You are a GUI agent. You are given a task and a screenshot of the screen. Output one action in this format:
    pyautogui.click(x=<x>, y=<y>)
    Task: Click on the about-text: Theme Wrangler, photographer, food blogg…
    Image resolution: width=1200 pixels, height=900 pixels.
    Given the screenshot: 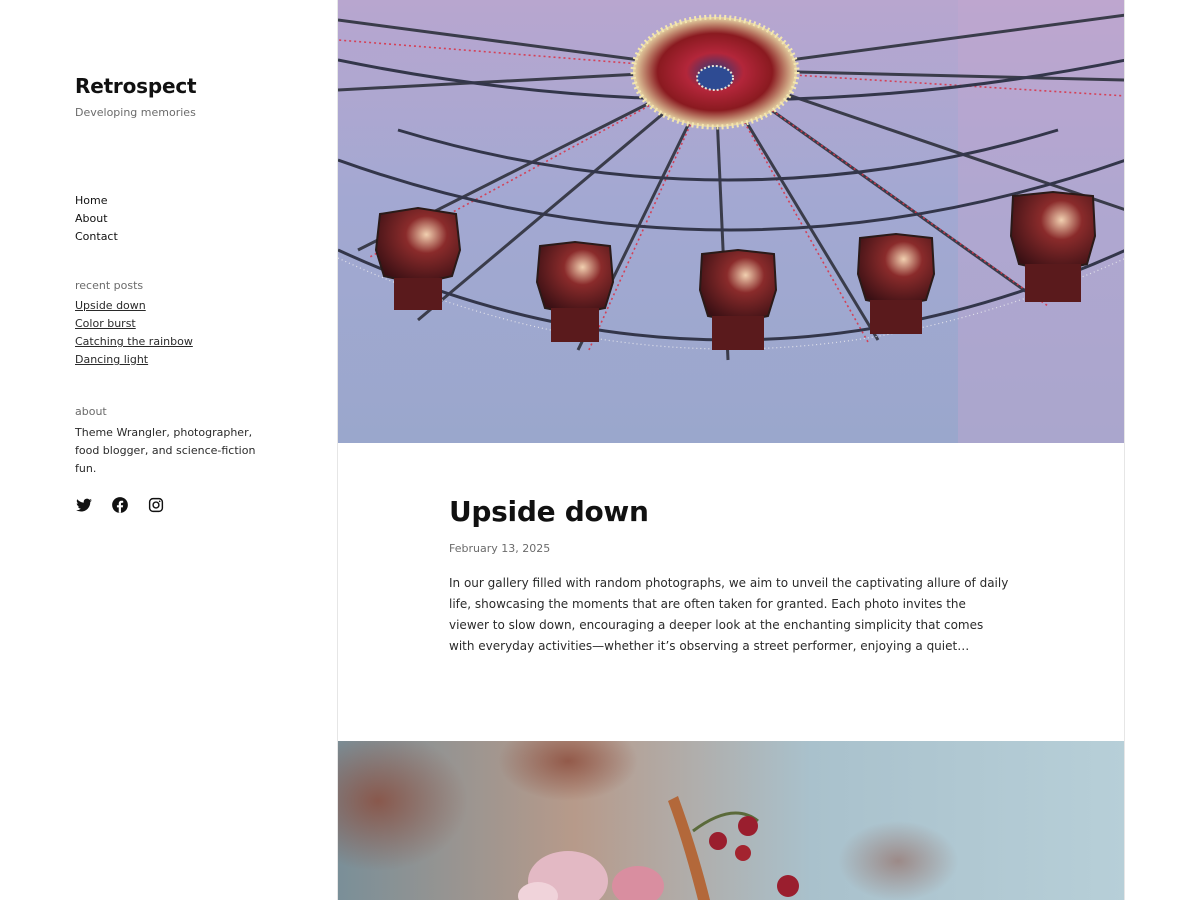 What is the action you would take?
    pyautogui.click(x=165, y=450)
    